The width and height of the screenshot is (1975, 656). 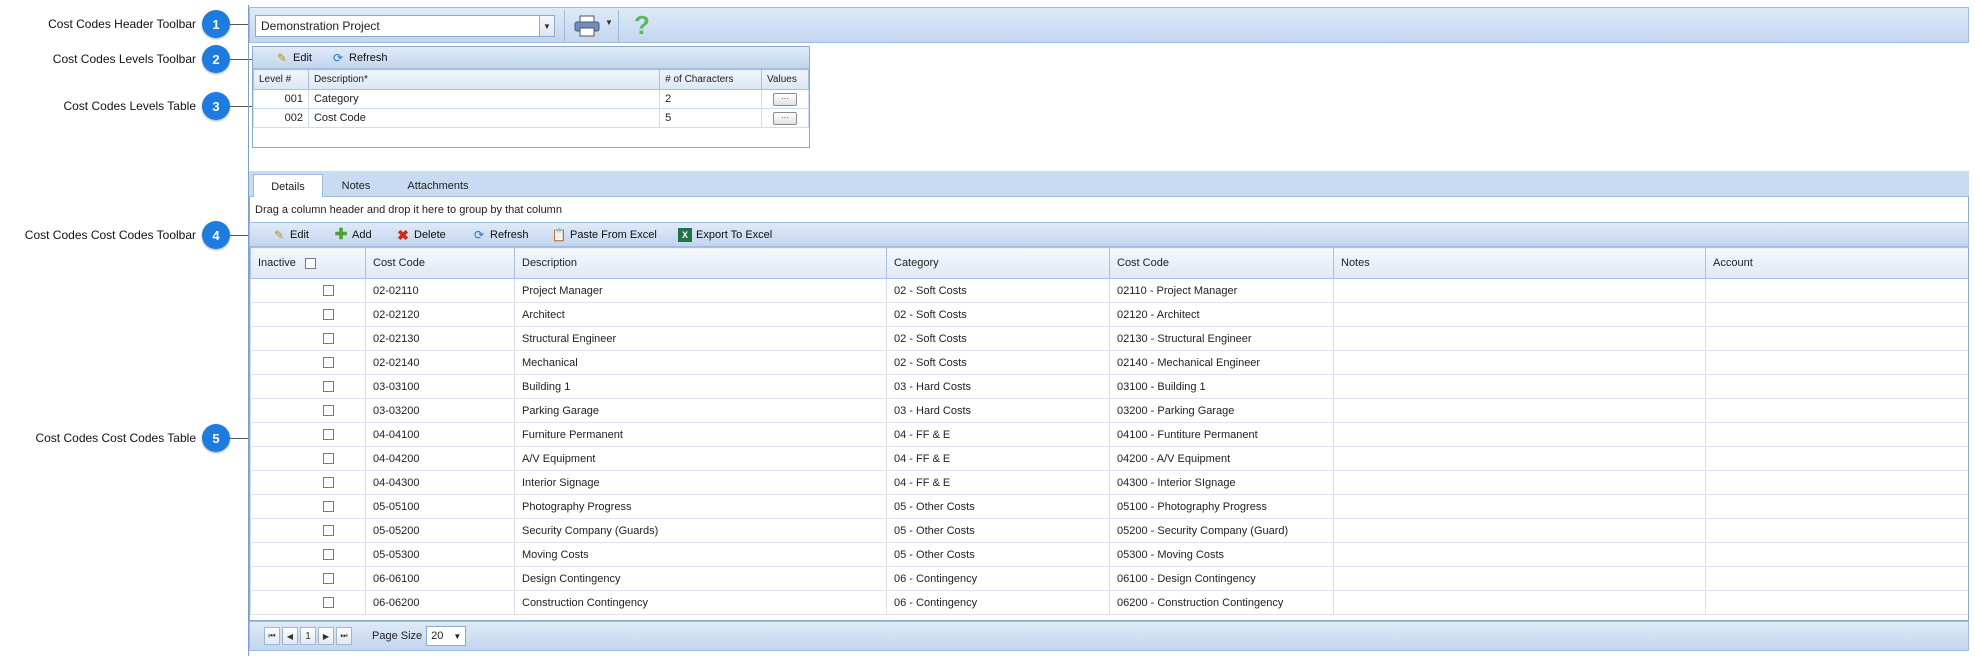 I want to click on cc-cell-cost-code-full: 03100 - Building 1, so click(x=1221, y=386).